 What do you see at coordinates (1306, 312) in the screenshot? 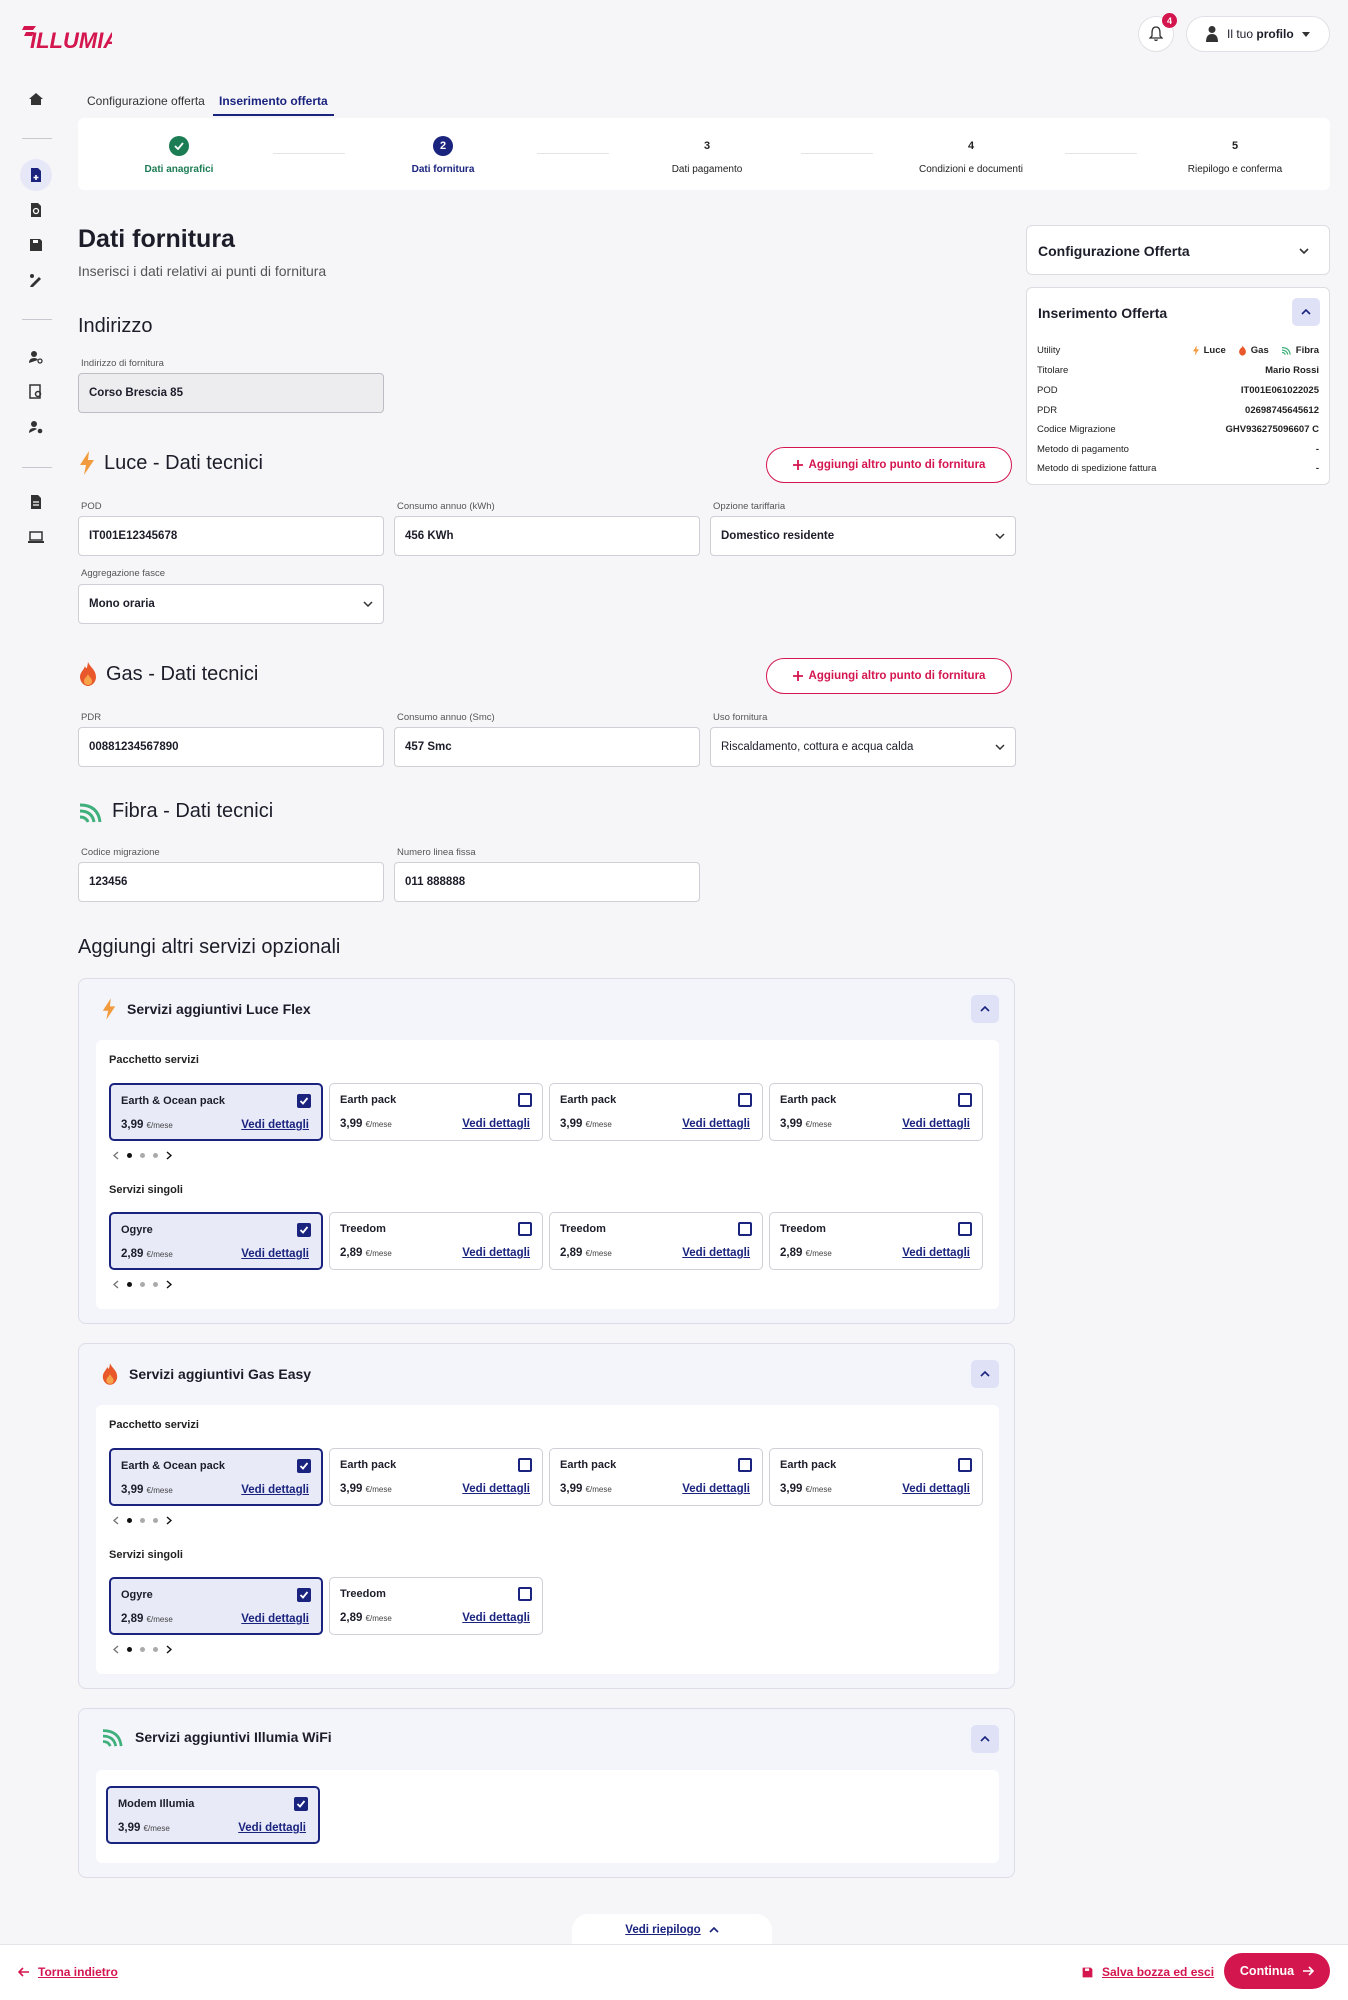
I see `collapse-inserimento-button` at bounding box center [1306, 312].